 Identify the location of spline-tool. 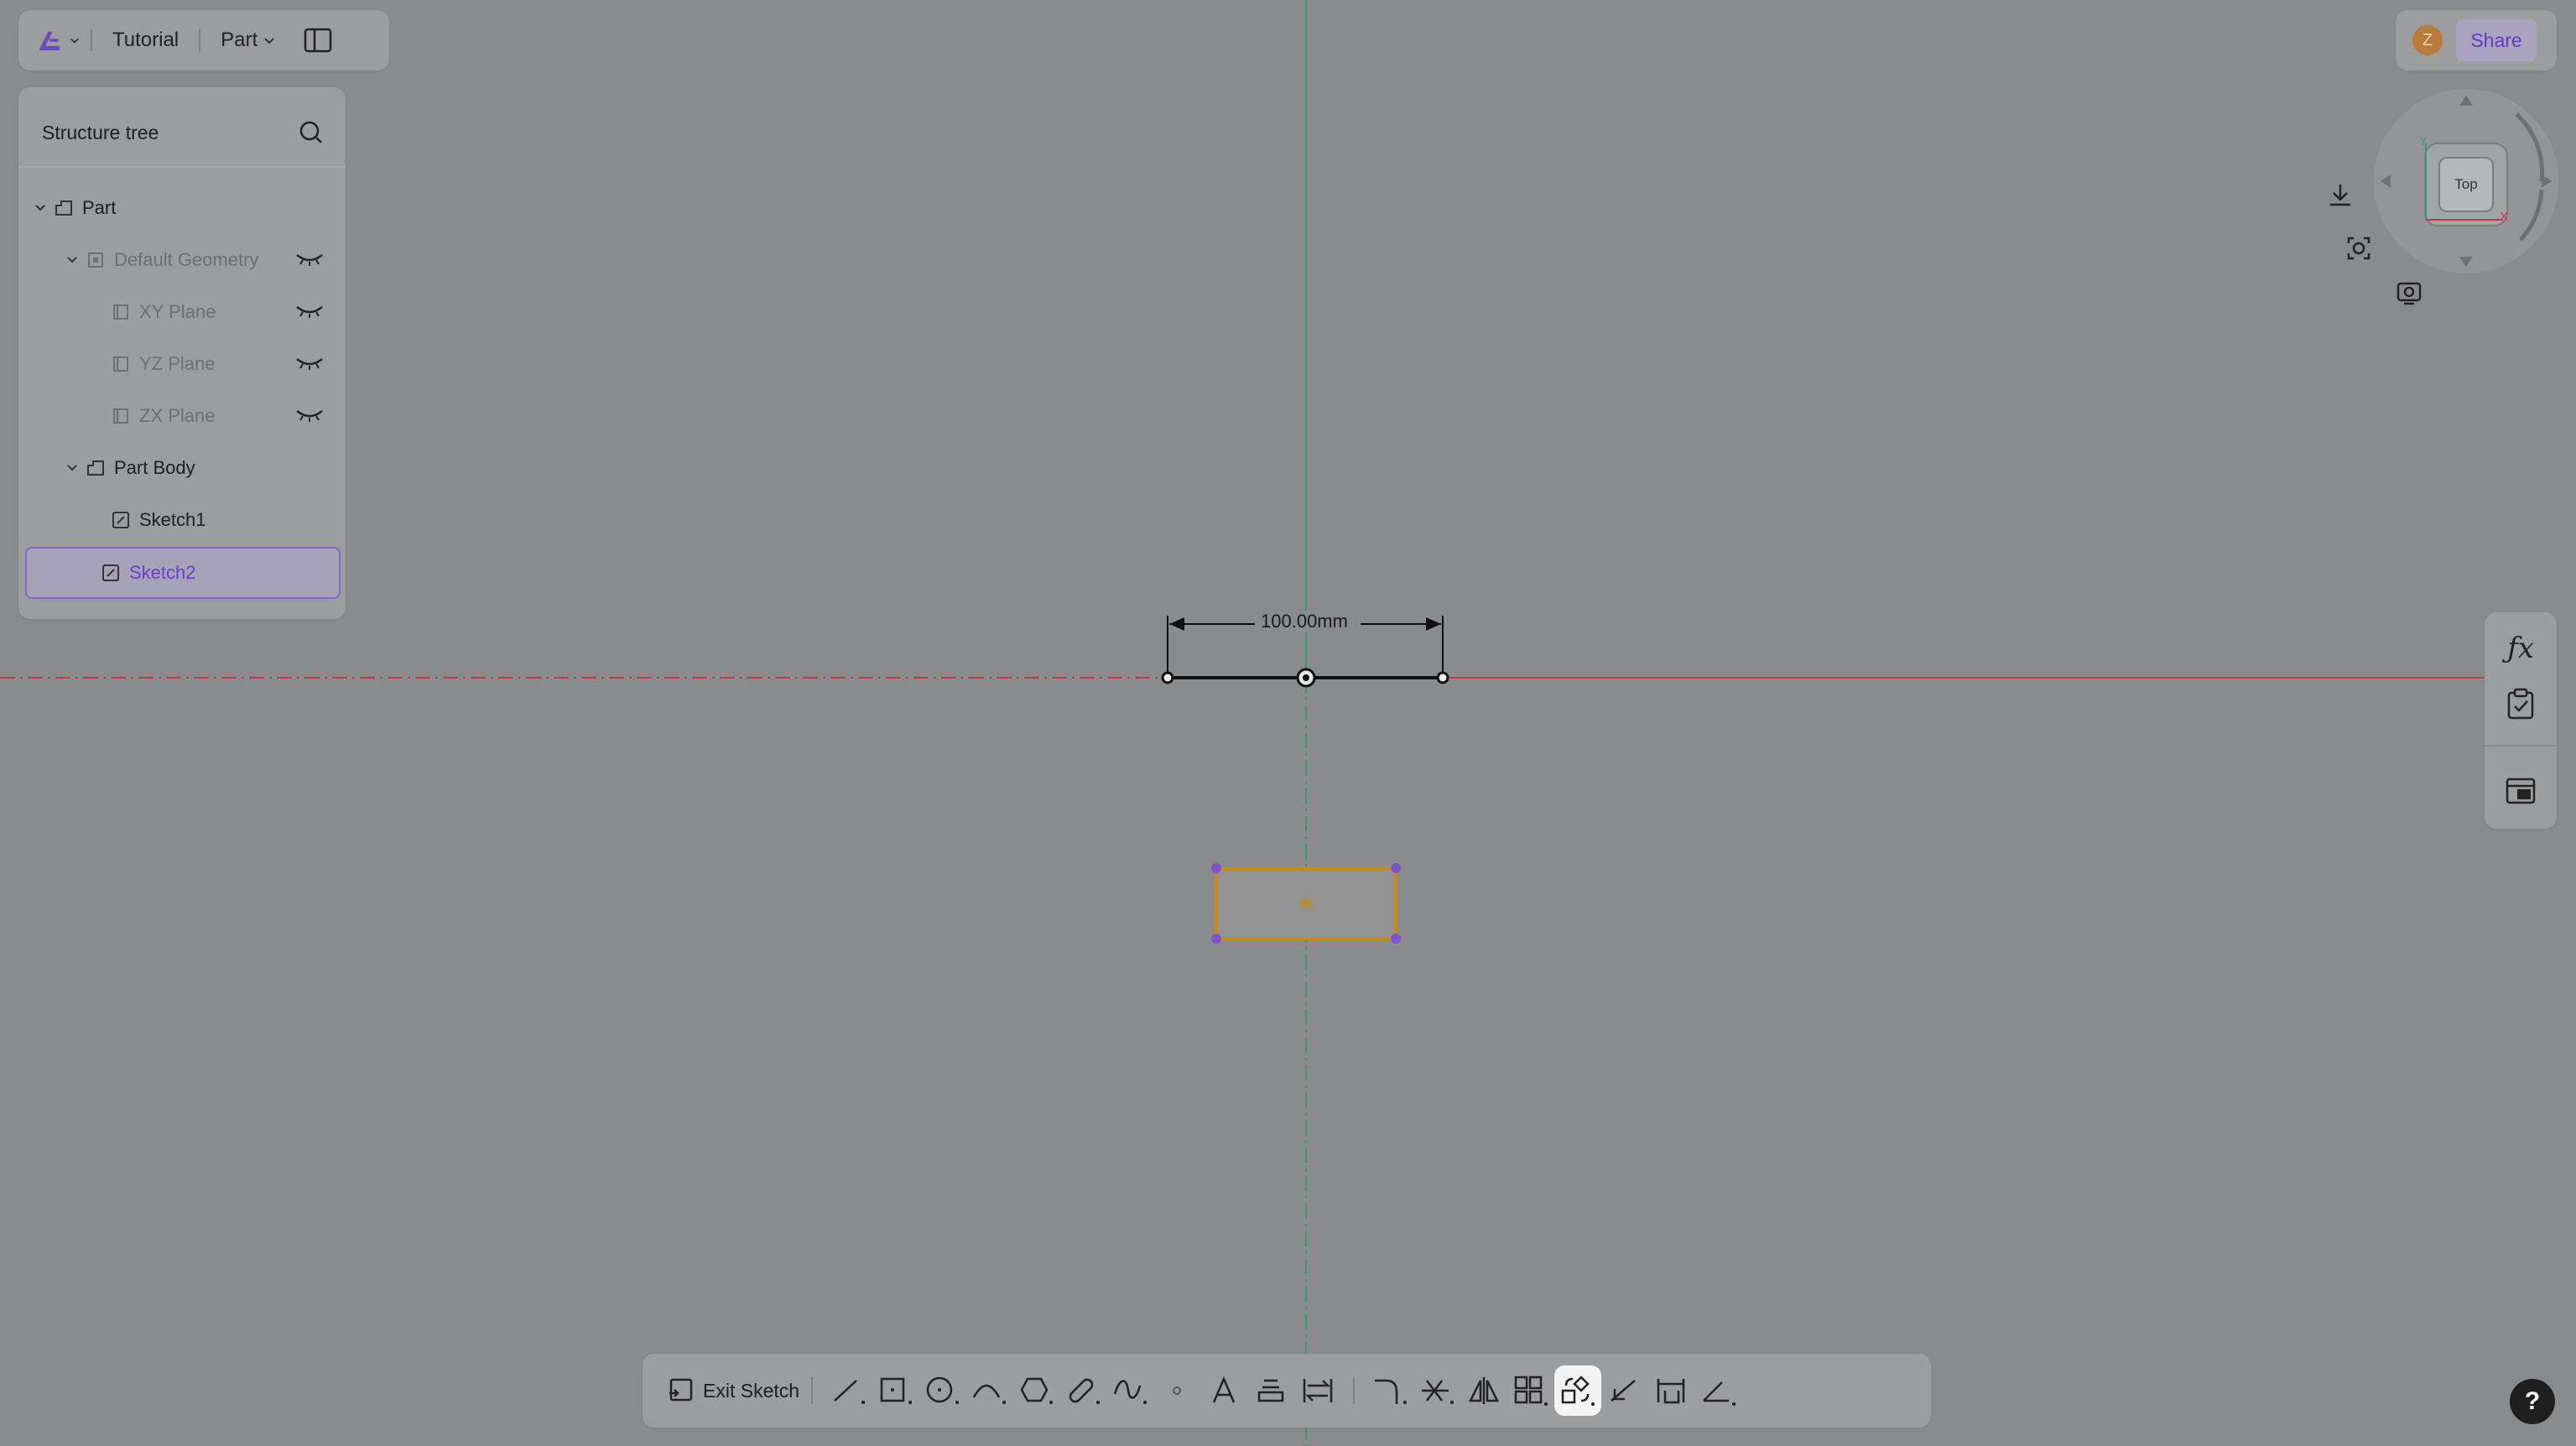
(1129, 1390).